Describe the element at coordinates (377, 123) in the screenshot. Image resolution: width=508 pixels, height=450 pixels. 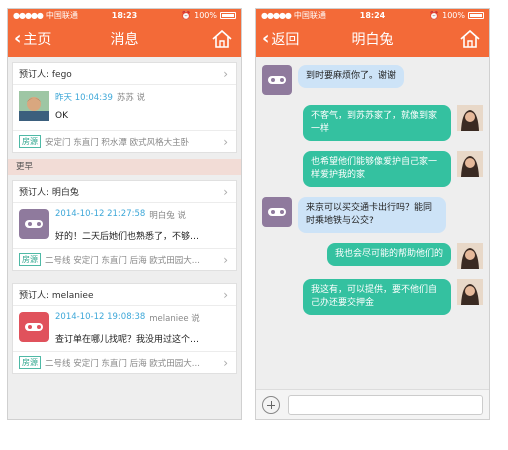
I see `message-bubble: 不客气，到苏苏家了，就像到家一样` at that location.